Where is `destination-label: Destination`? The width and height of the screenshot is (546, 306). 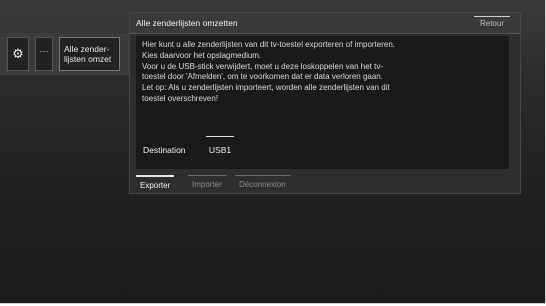 destination-label: Destination is located at coordinates (164, 150).